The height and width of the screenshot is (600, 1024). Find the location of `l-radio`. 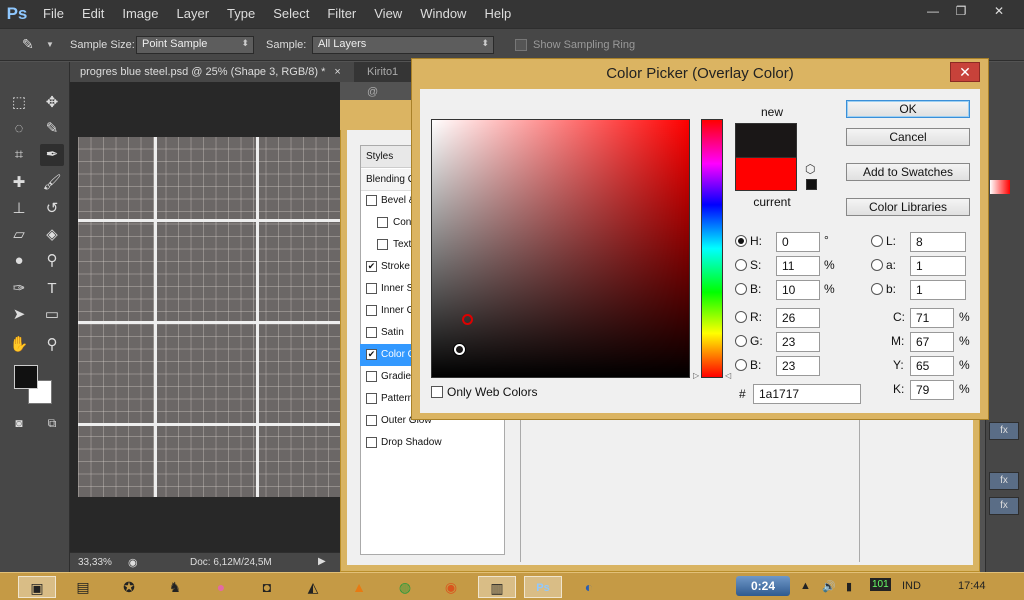

l-radio is located at coordinates (877, 241).